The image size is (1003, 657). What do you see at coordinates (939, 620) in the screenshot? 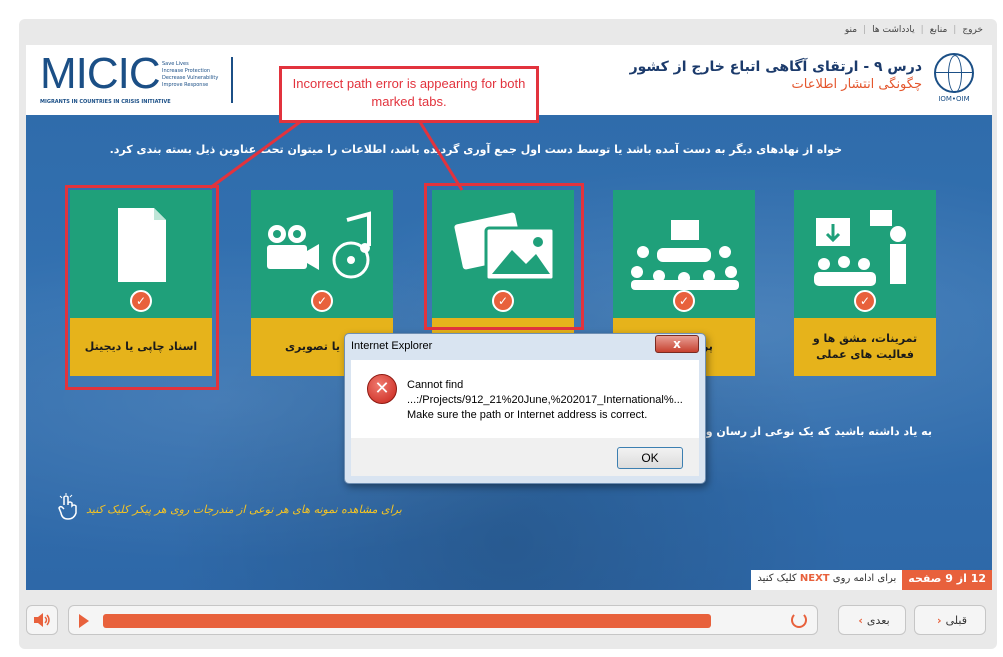
I see `chevron-right-icon: ›` at bounding box center [939, 620].